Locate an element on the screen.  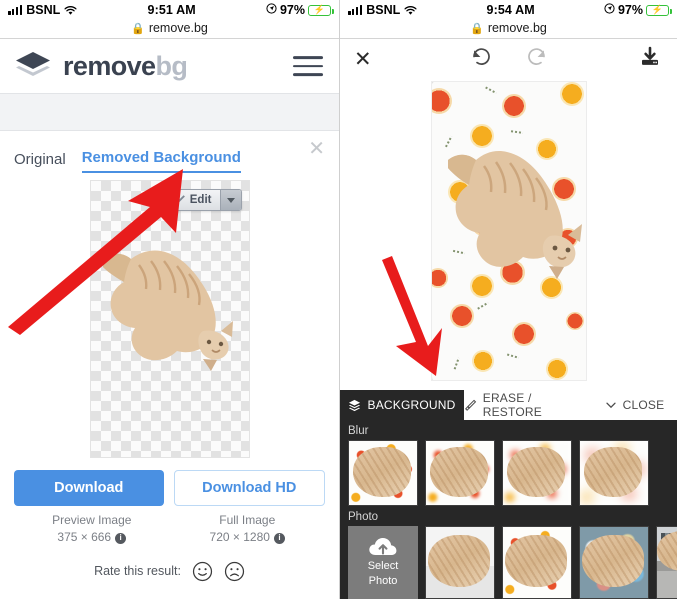
preview-image-dims: 375 × 666 is located at coordinates (84, 537).